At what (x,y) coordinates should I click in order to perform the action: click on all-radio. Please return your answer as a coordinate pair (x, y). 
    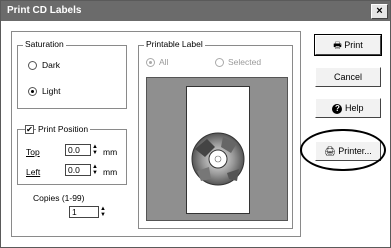
    Looking at the image, I should click on (150, 62).